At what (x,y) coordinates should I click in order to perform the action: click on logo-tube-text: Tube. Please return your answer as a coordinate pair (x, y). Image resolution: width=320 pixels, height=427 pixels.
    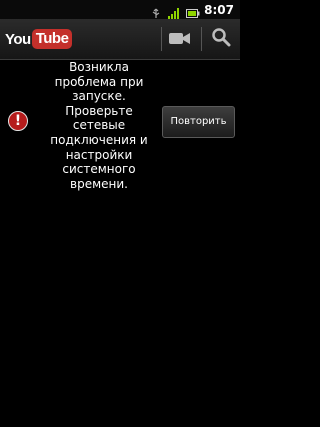
    Looking at the image, I should click on (52, 39).